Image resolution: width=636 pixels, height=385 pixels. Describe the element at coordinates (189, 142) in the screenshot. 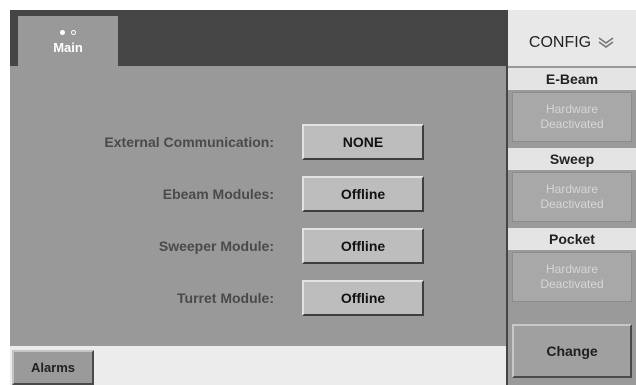

I see `status-label: External Communication:` at that location.